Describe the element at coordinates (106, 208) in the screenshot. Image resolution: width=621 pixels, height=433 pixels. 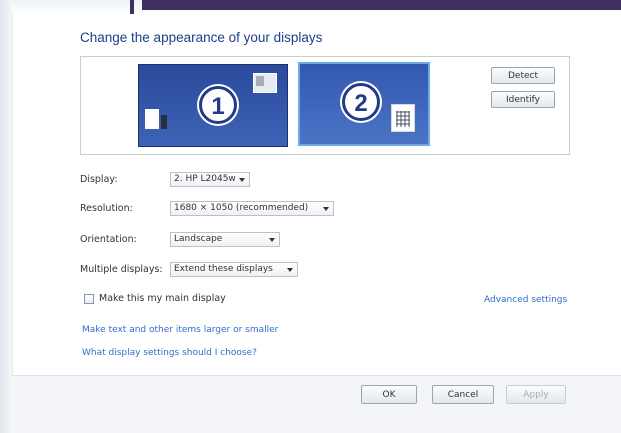
I see `resolution-label: Resolution:` at that location.